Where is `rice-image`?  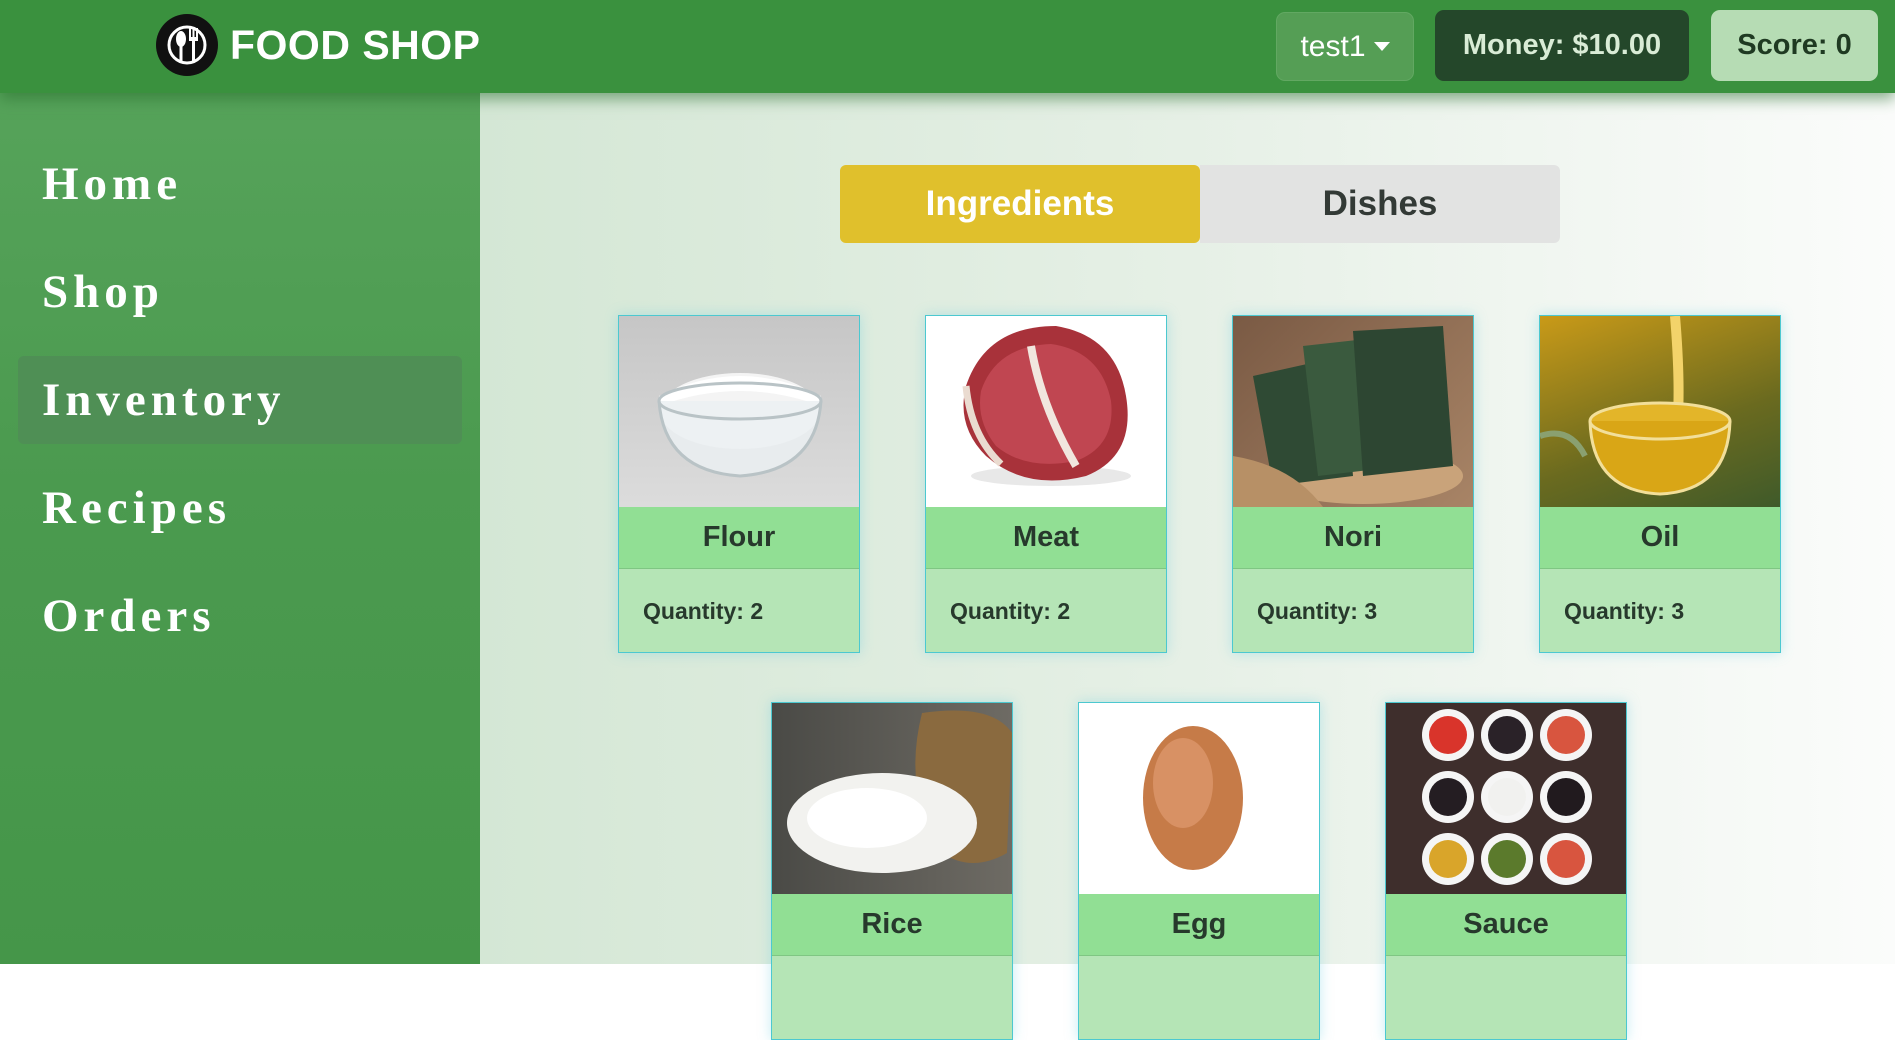 rice-image is located at coordinates (892, 798).